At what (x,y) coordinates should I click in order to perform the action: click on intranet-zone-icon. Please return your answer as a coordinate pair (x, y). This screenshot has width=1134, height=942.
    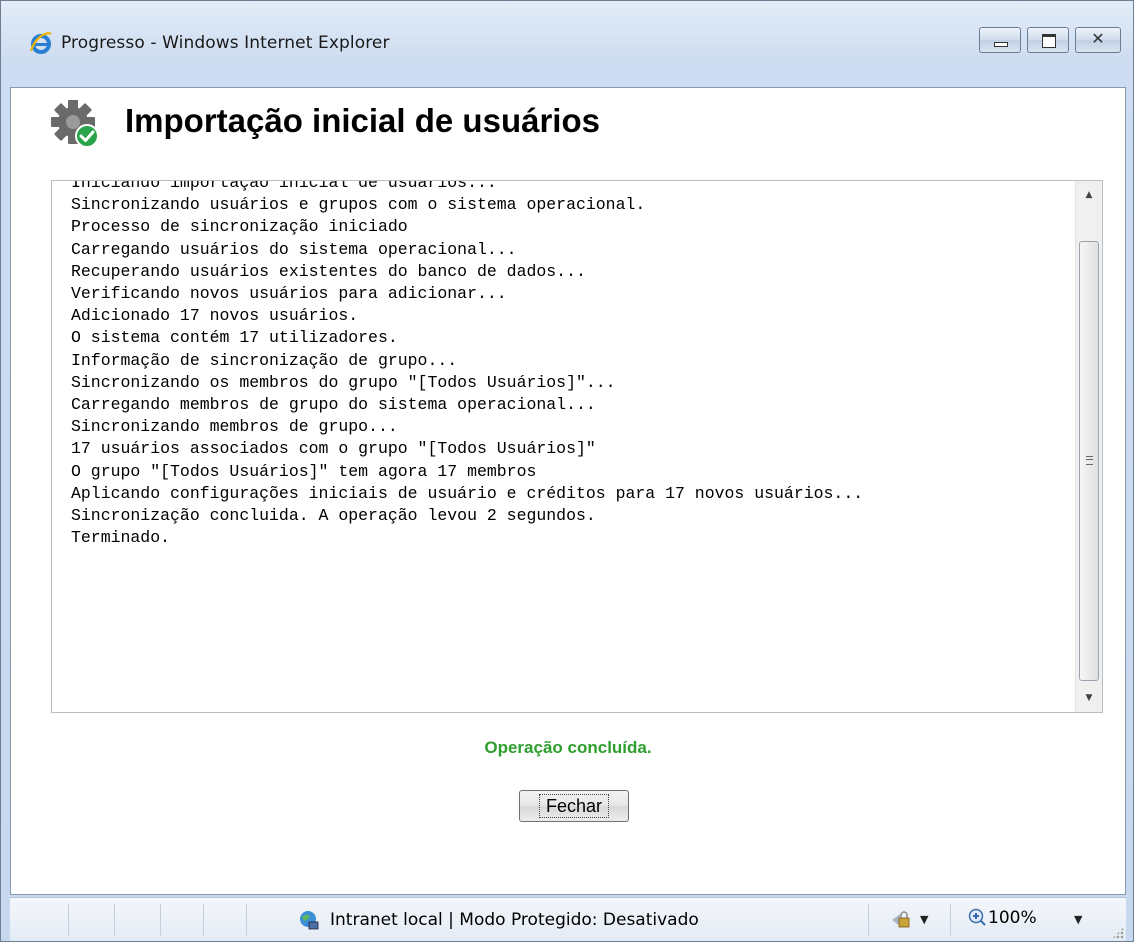
    Looking at the image, I should click on (309, 920).